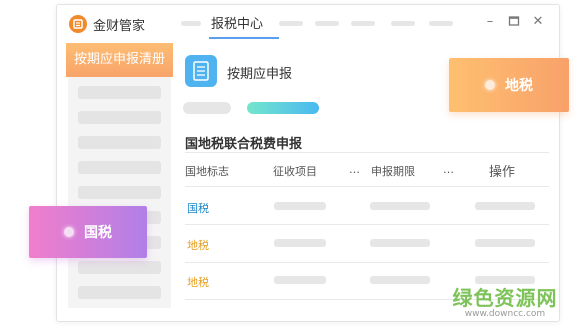  Describe the element at coordinates (502, 172) in the screenshot. I see `column-header-action: 操作` at that location.